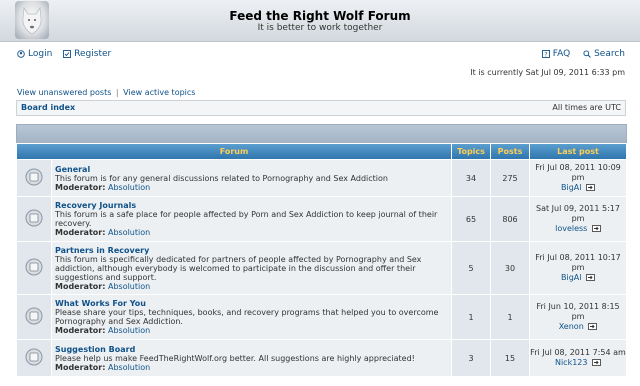  What do you see at coordinates (251, 349) in the screenshot?
I see `forum-title-link: Suggestion Board` at bounding box center [251, 349].